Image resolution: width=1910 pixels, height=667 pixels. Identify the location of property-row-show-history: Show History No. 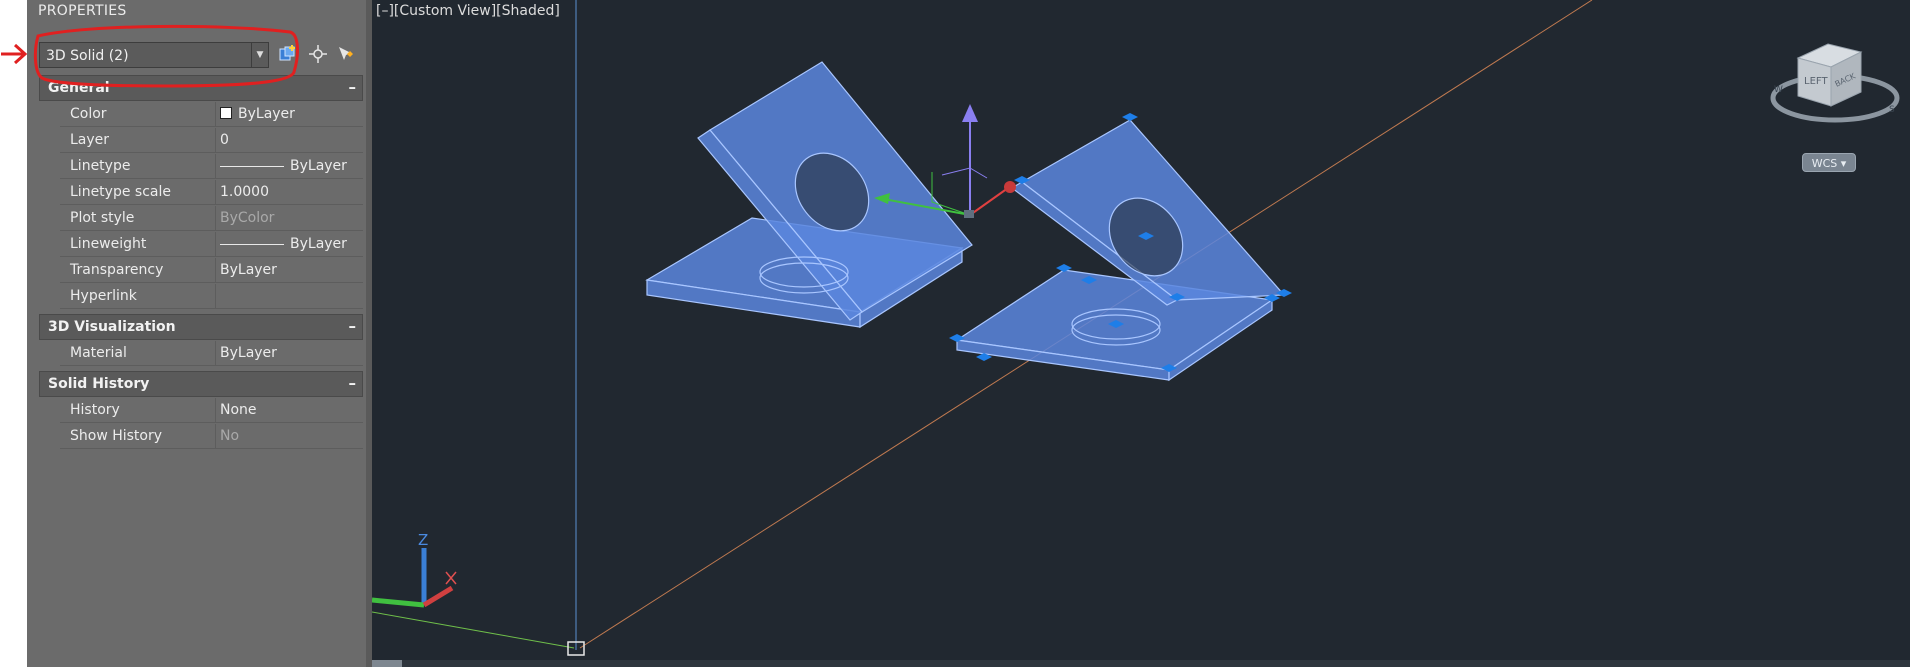
(211, 436).